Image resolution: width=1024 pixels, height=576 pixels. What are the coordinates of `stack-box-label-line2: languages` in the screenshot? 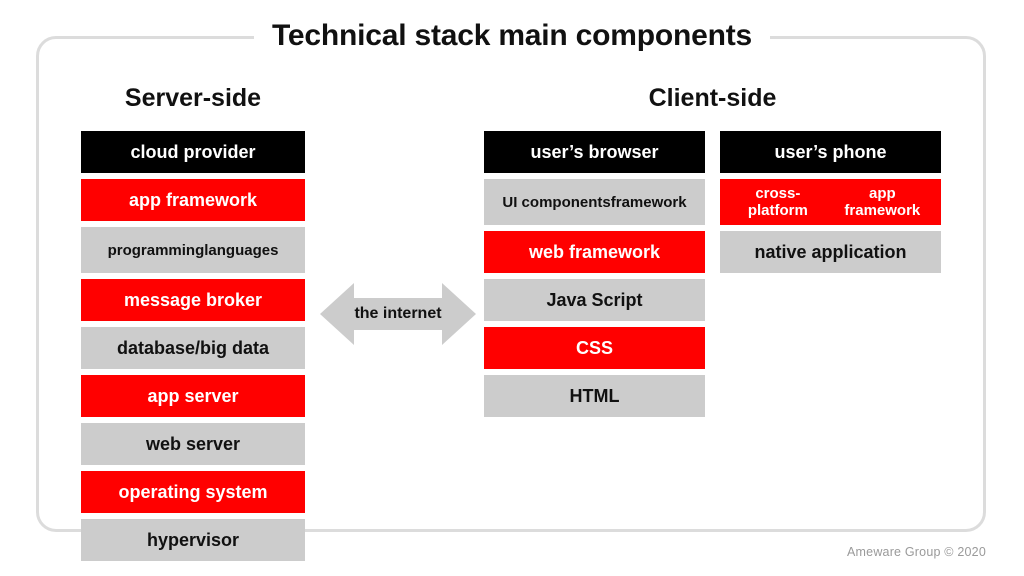 It's located at (241, 250).